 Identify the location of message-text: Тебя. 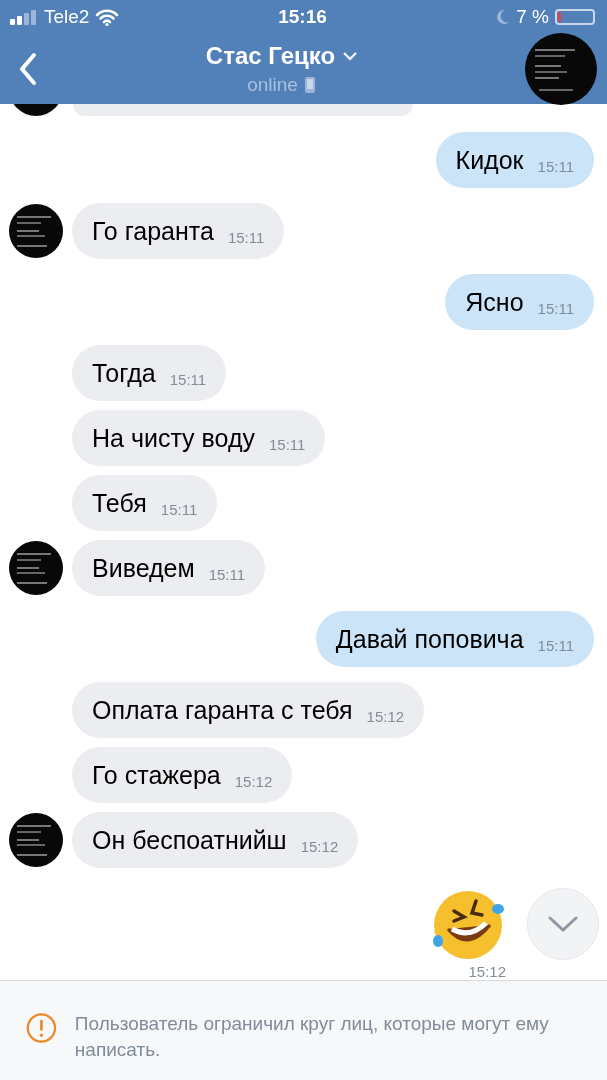
(119, 503).